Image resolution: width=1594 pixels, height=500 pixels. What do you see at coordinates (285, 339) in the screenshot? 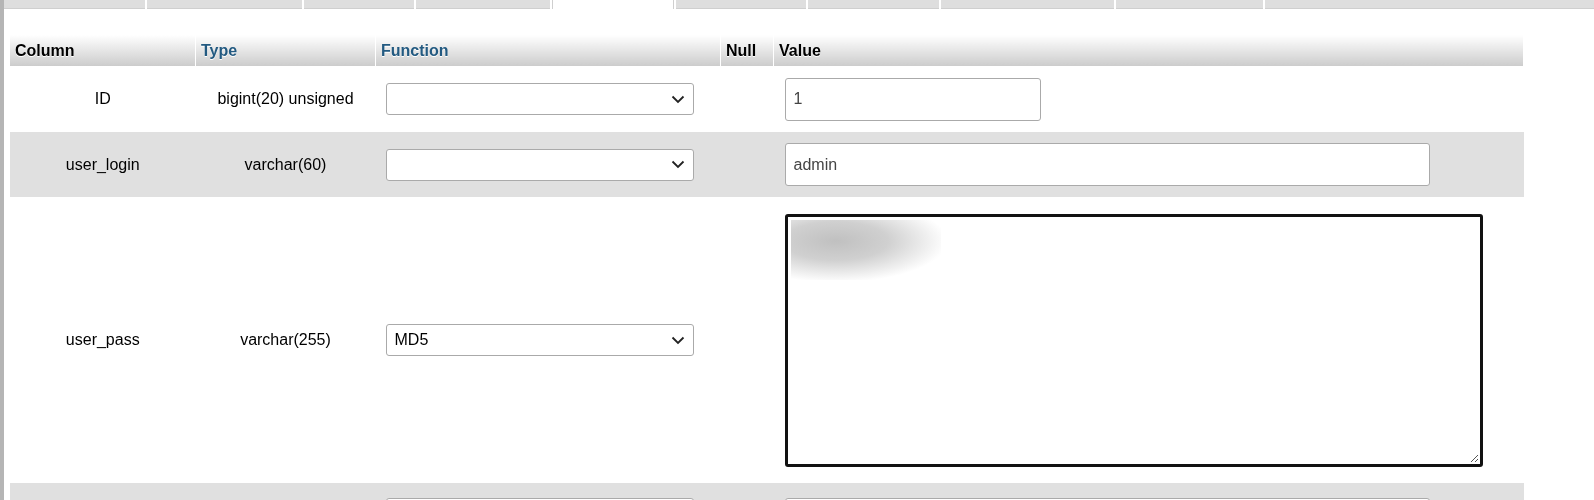
I see `column-type: varchar(255)` at bounding box center [285, 339].